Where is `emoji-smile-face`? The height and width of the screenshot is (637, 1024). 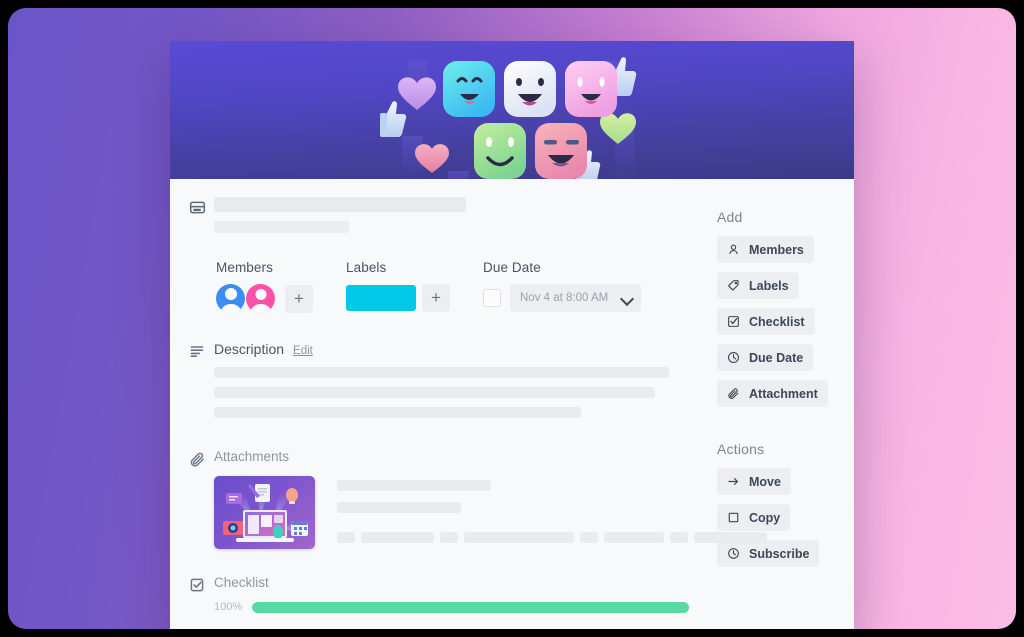
emoji-smile-face is located at coordinates (500, 151).